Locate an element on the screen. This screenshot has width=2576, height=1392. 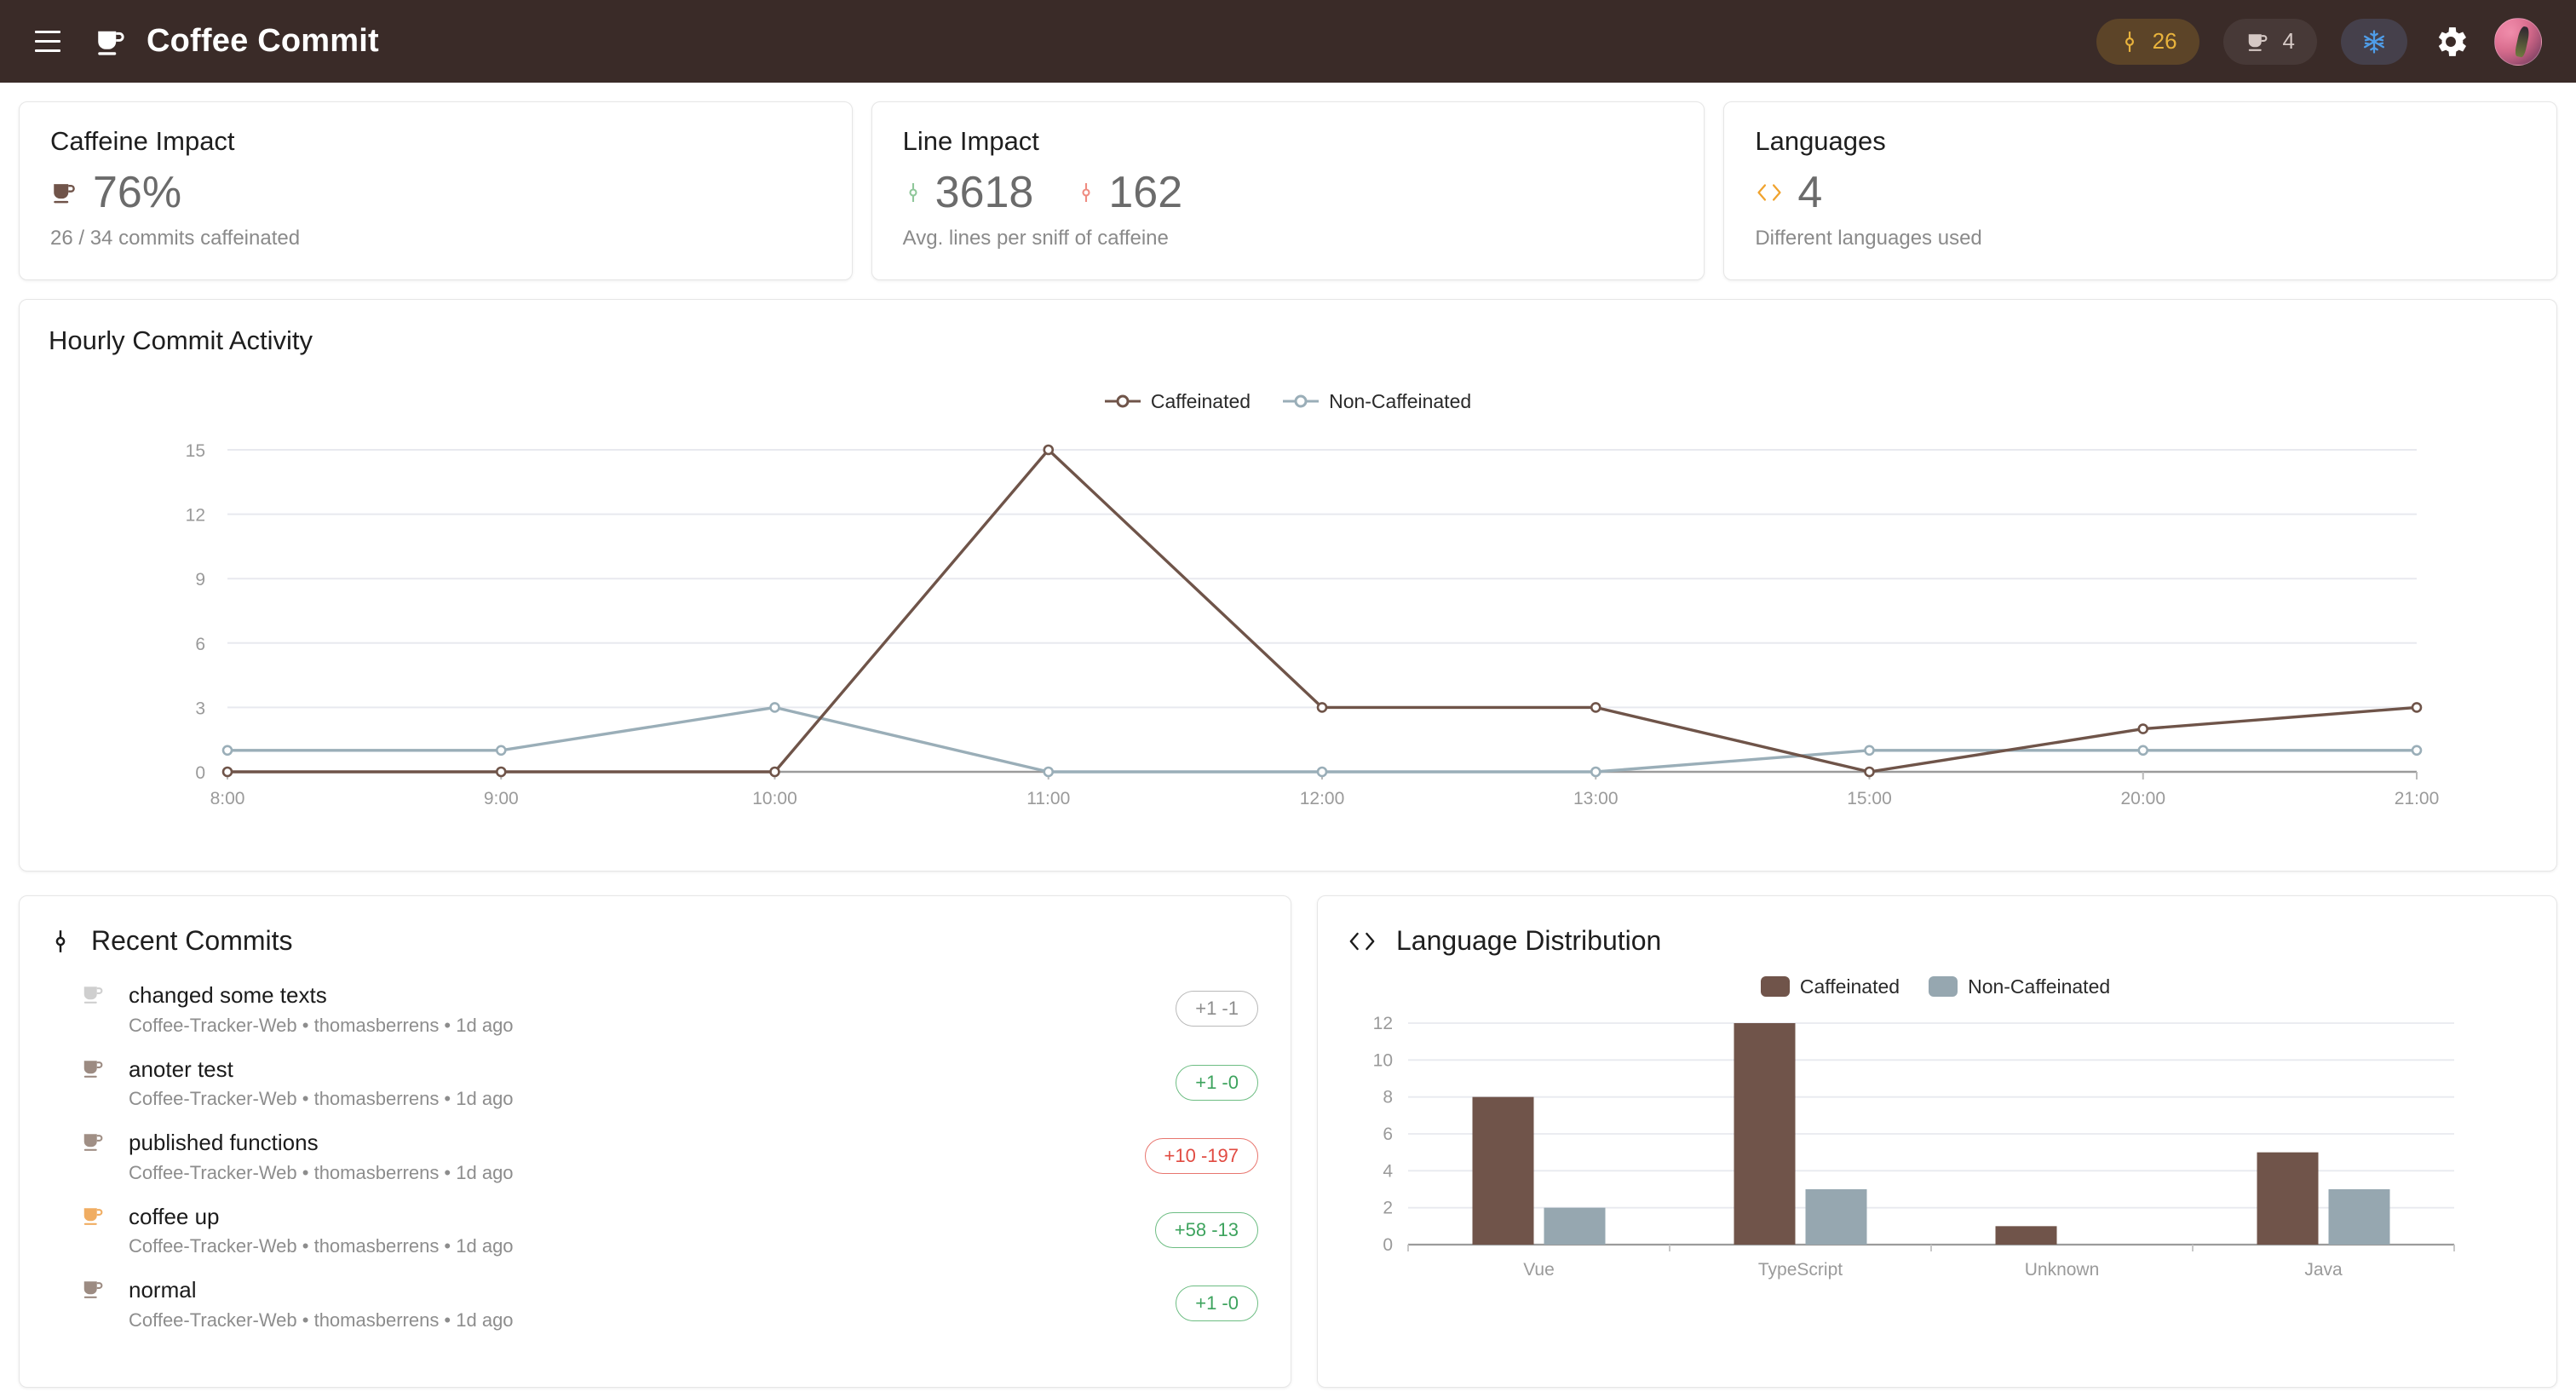
x-axis-tick-label: 12:00 is located at coordinates (1323, 798).